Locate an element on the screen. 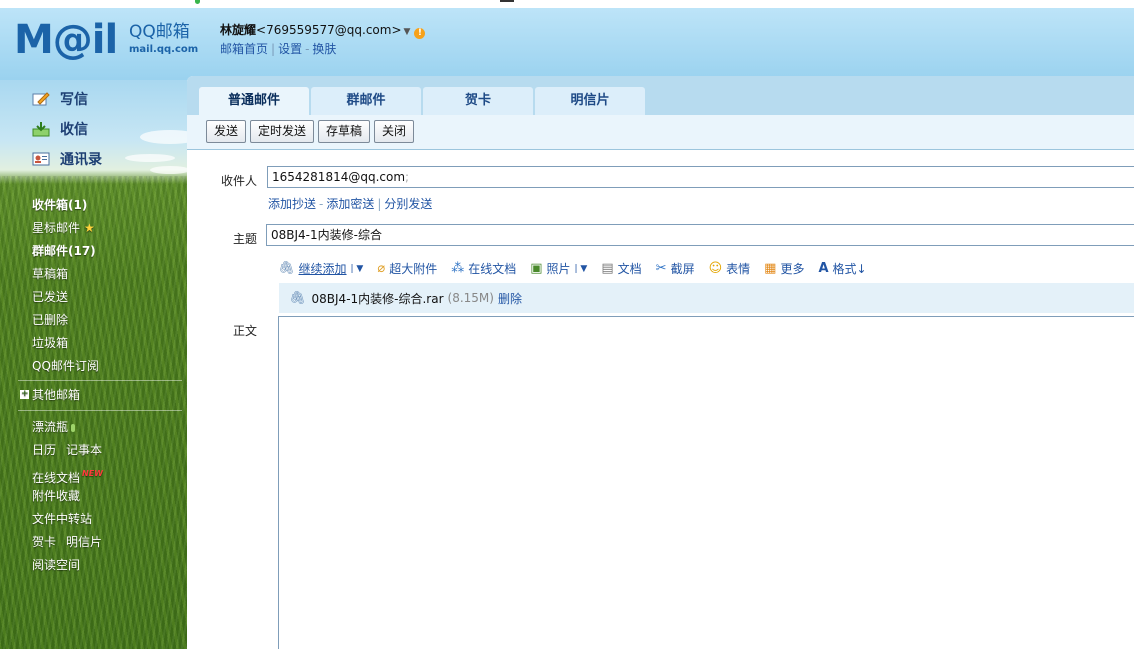 This screenshot has width=1134, height=649. to-field: 1654281814@qq.com; is located at coordinates (700, 177).